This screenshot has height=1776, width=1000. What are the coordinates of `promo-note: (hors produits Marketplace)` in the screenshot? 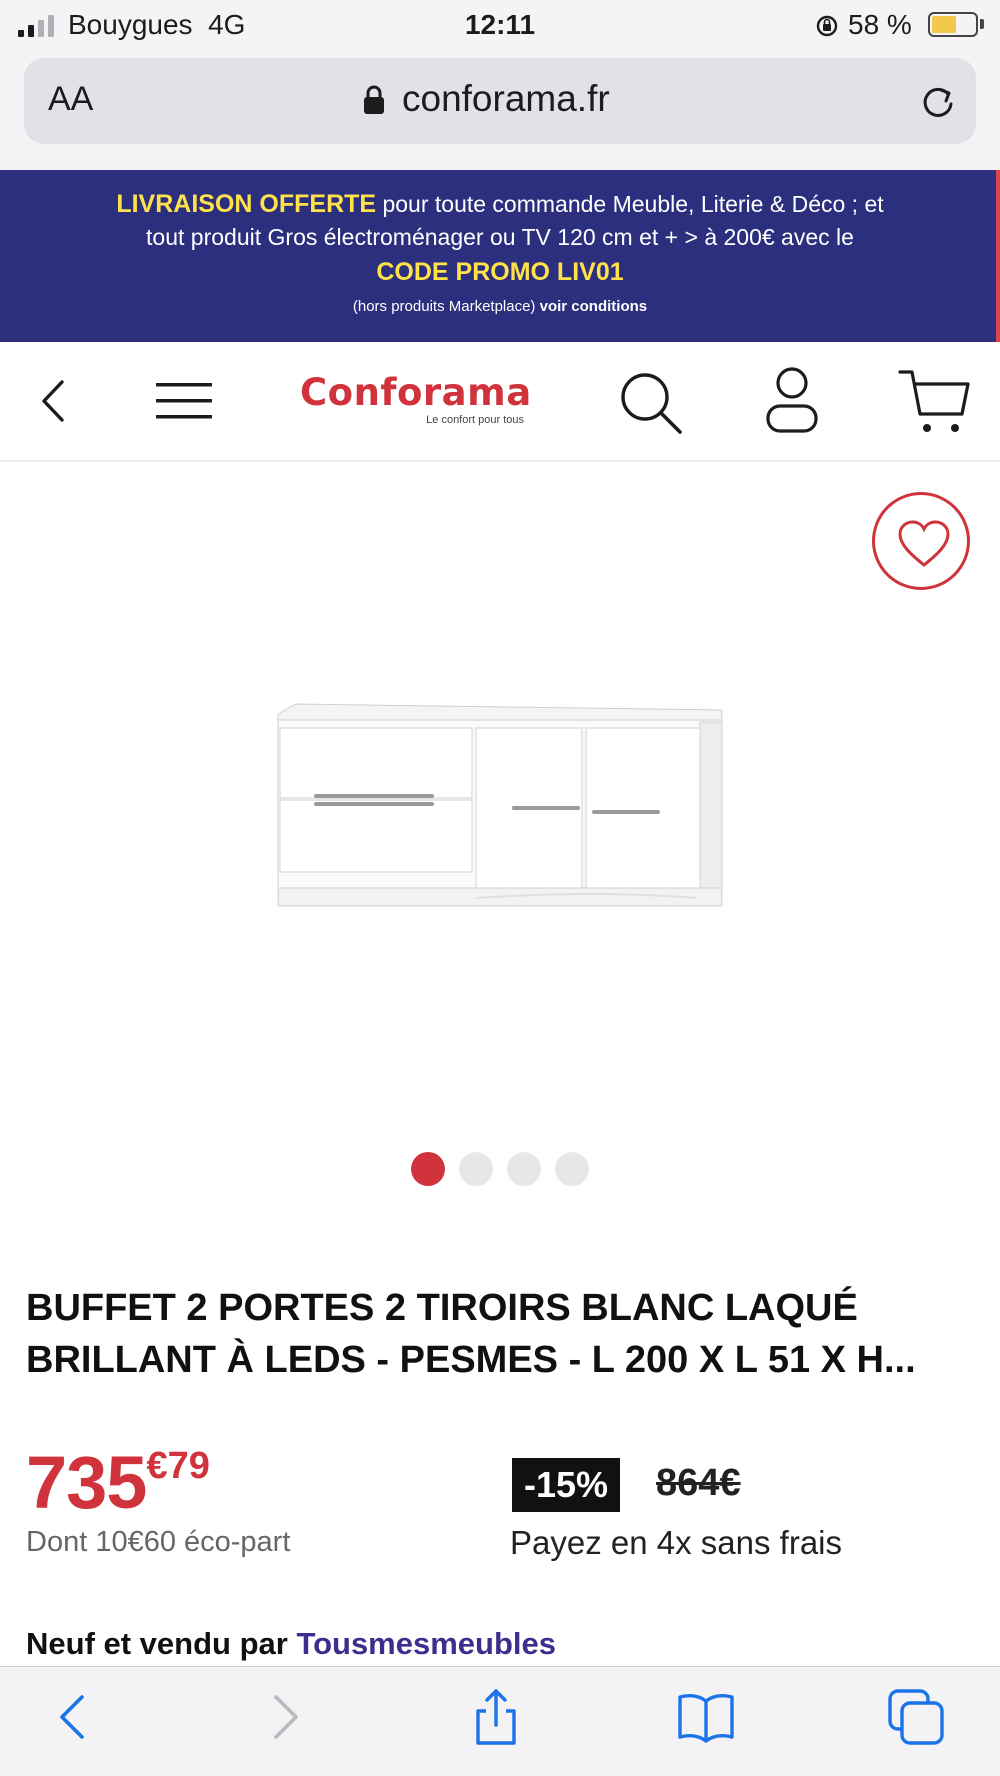 It's located at (446, 306).